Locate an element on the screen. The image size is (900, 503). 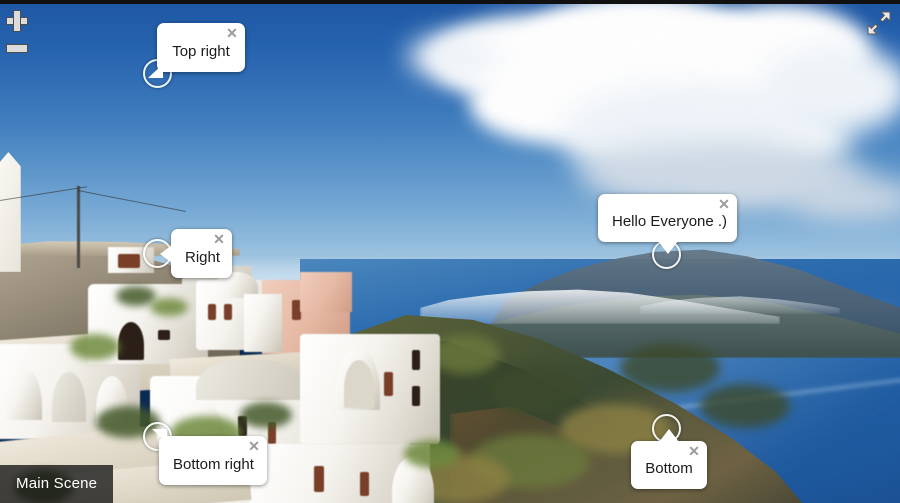
doorway is located at coordinates (131, 341).